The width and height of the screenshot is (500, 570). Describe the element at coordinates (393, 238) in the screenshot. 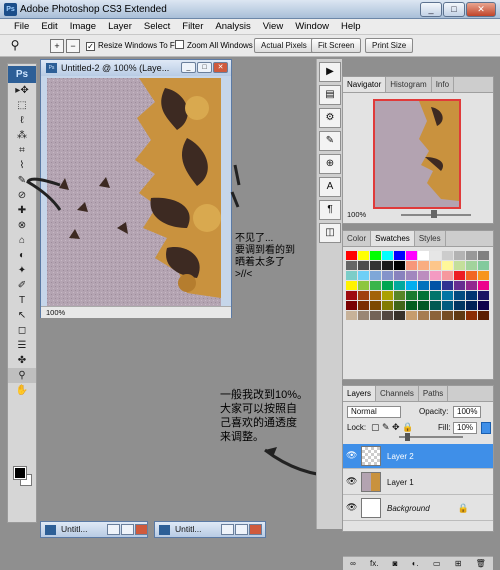

I see `tab-swatches: Swatches` at that location.